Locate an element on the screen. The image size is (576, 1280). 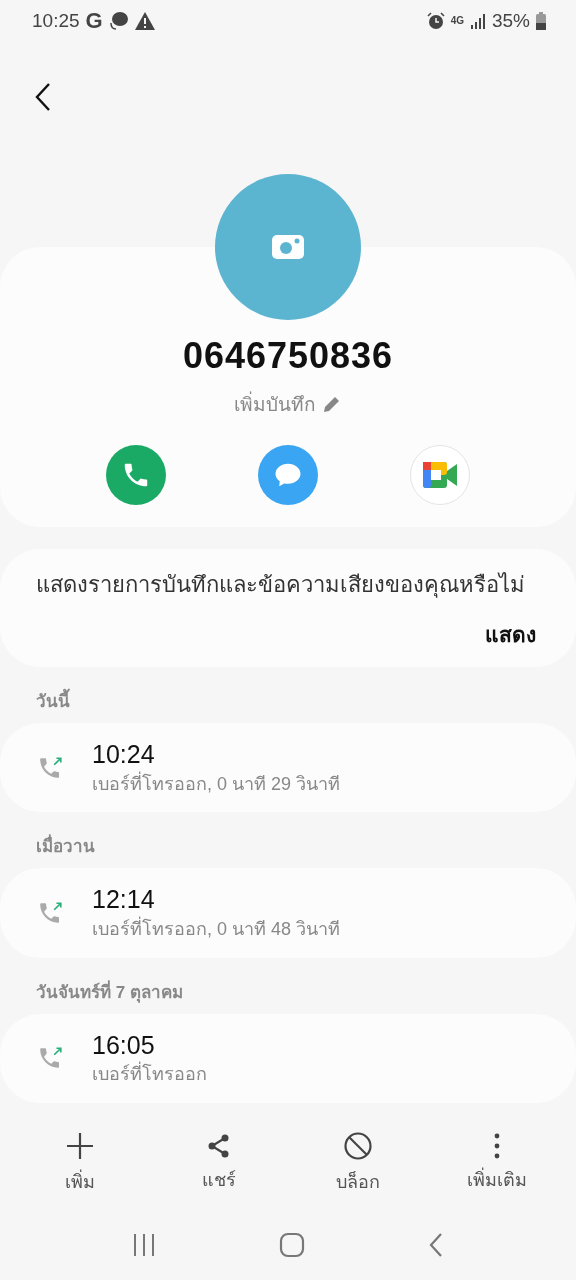
block-button: บล็อก is located at coordinates (357, 1163).